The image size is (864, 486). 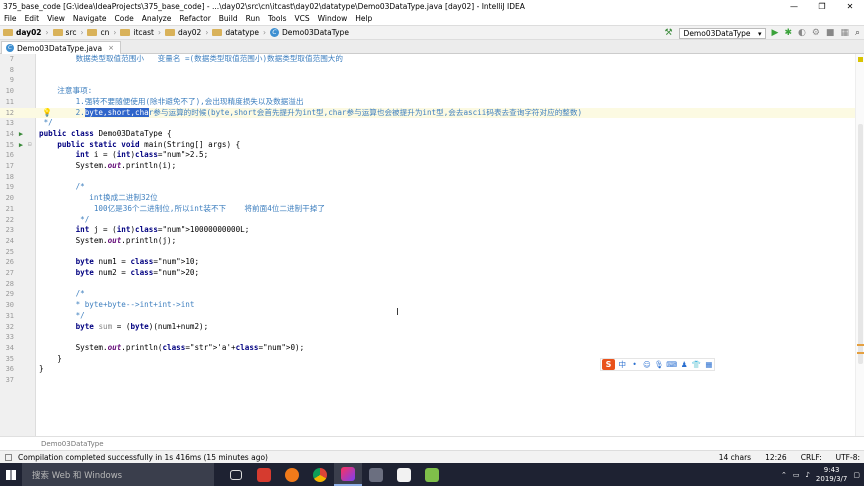 What do you see at coordinates (91, 240) in the screenshot?
I see `code-line: 24 System.out.println(j);` at bounding box center [91, 240].